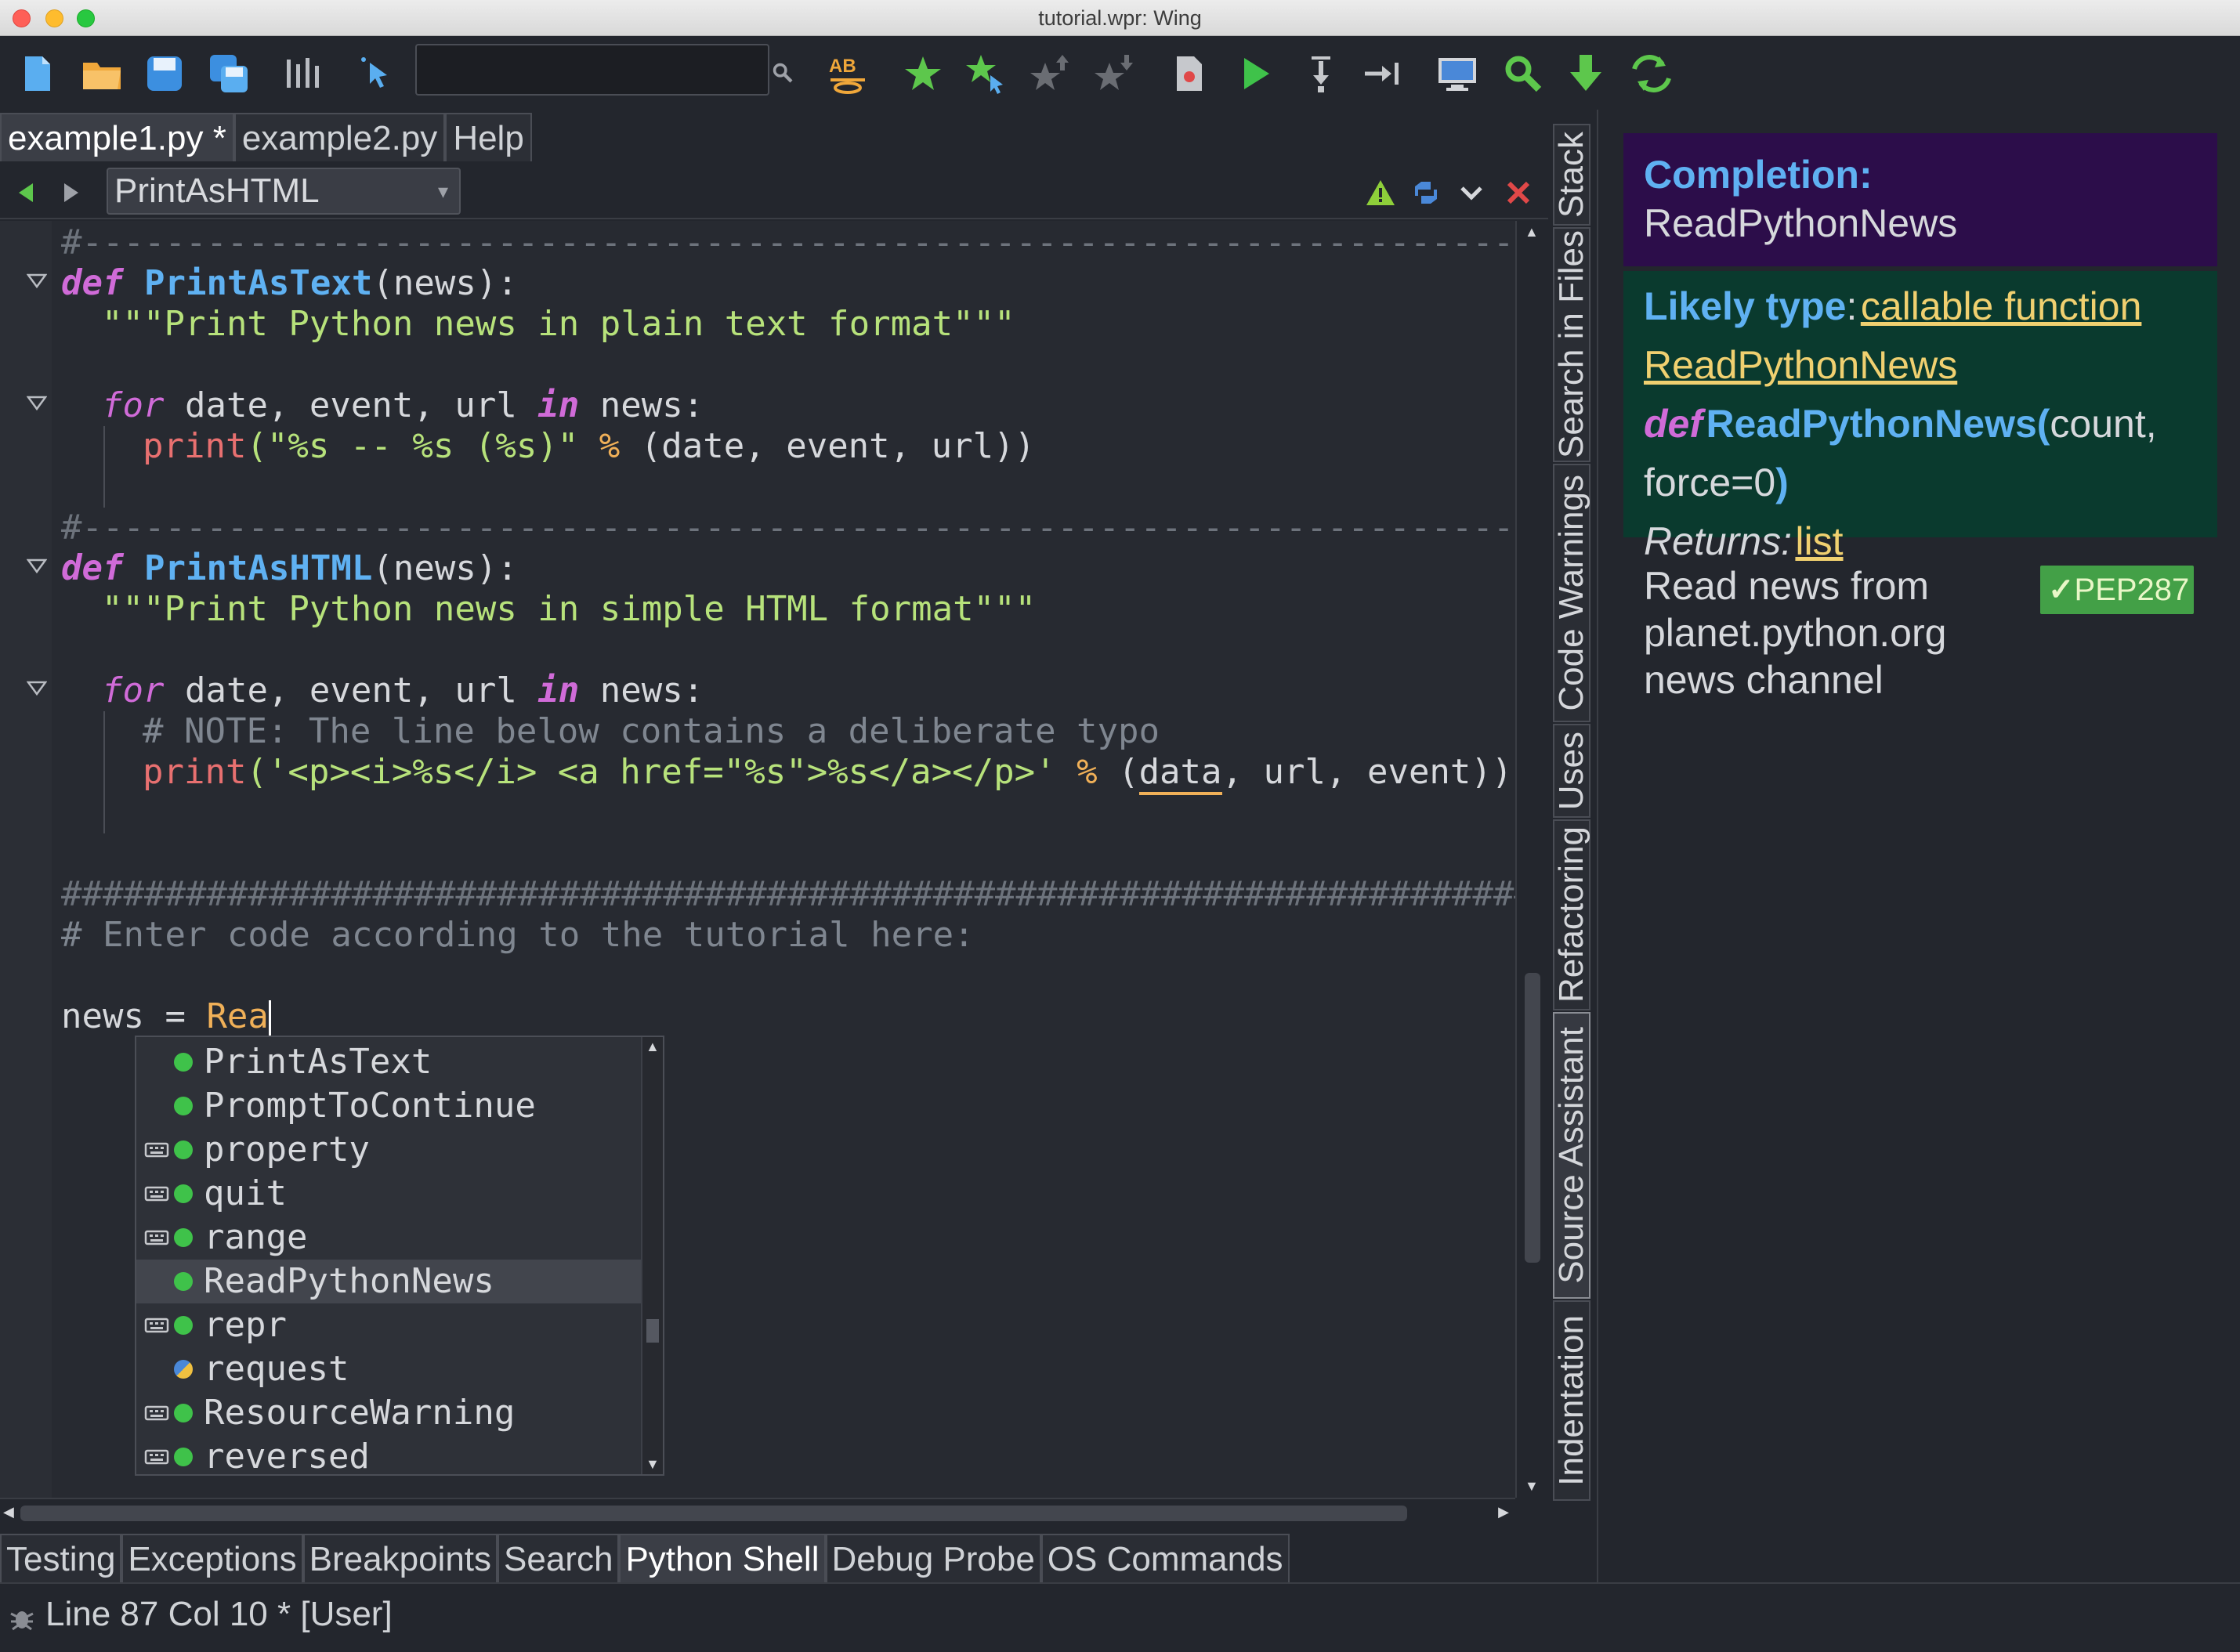 The width and height of the screenshot is (2240, 1652). I want to click on code-line: def PrintAsText(news):, so click(289, 283).